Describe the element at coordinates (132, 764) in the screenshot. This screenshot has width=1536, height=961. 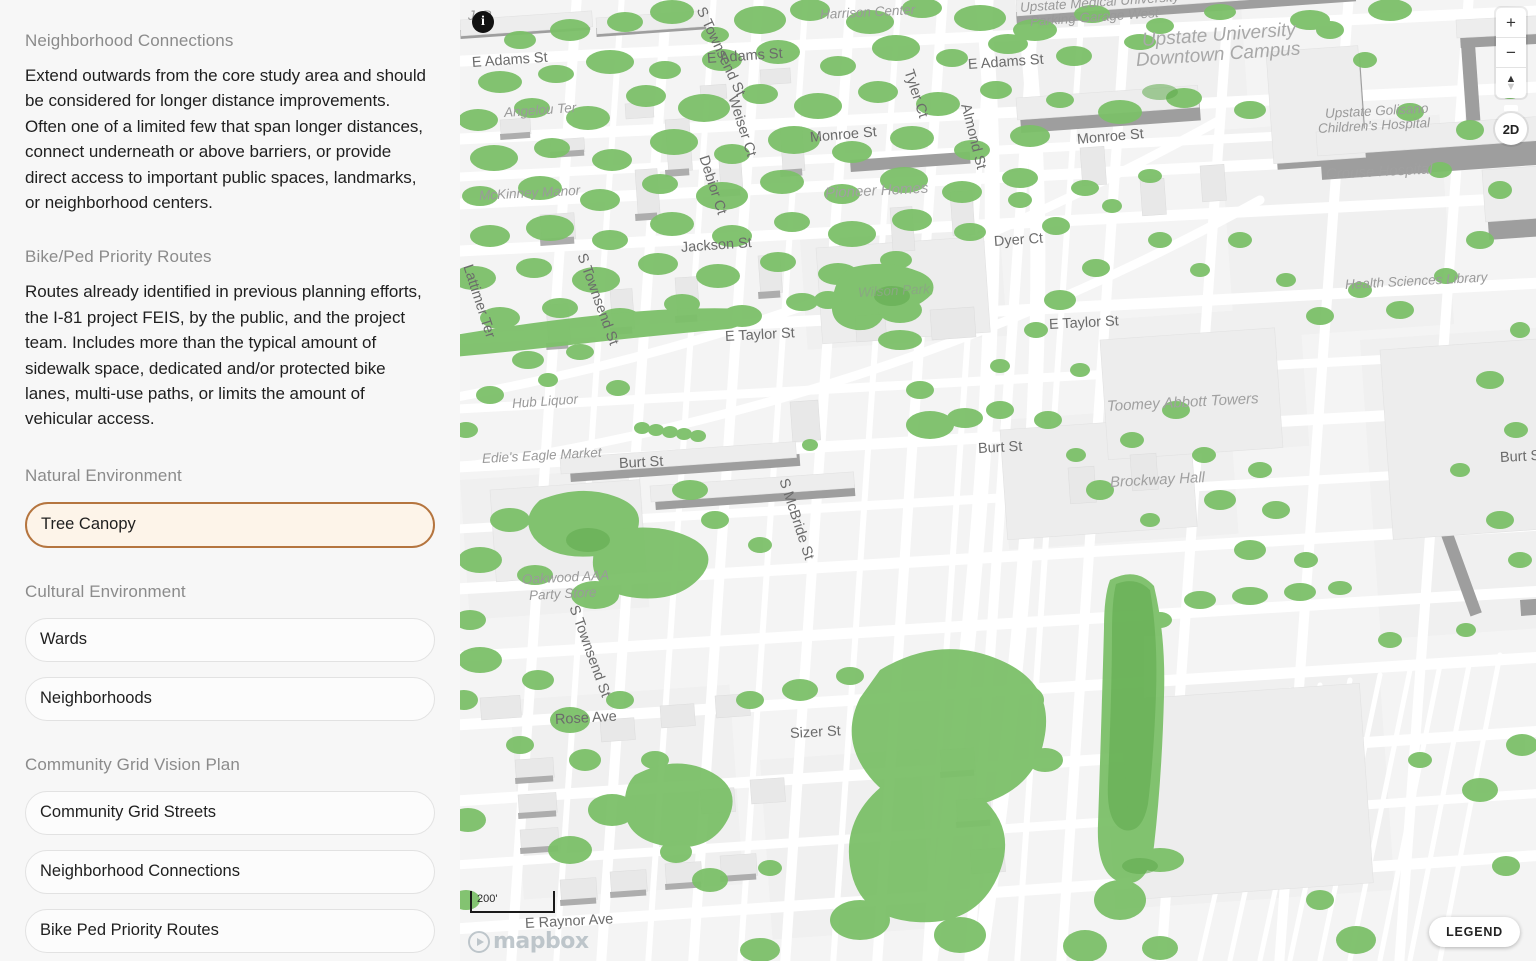
I see `layer-group-title: Community Grid Vision Plan` at that location.